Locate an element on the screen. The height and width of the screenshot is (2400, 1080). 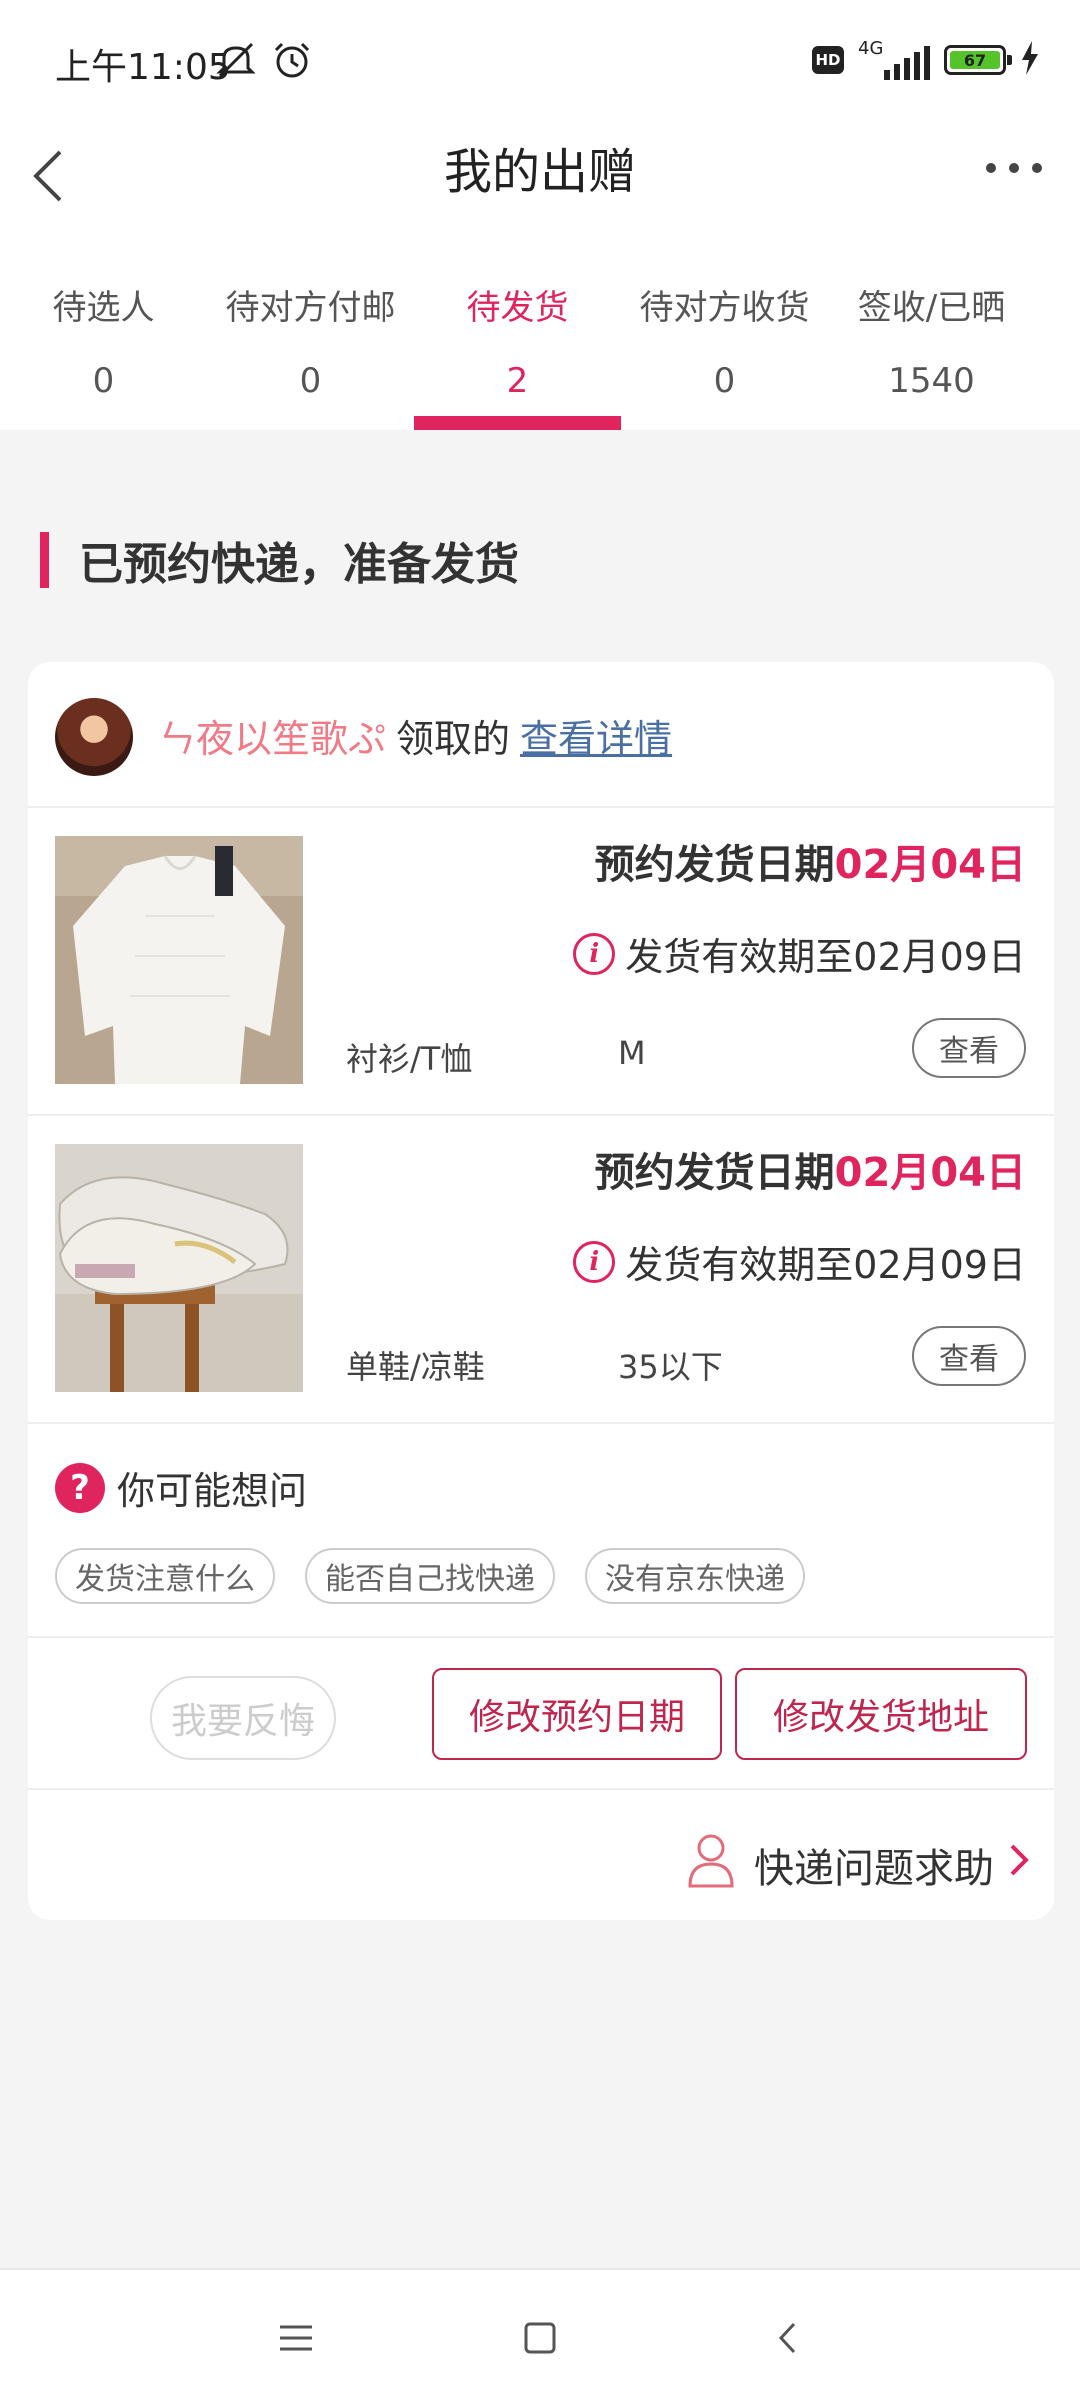
item-size: M is located at coordinates (632, 1053).